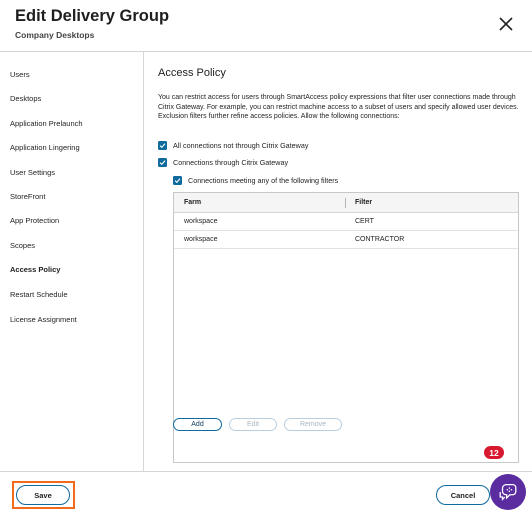  I want to click on dialog-subtitle: Company Desktops, so click(55, 35).